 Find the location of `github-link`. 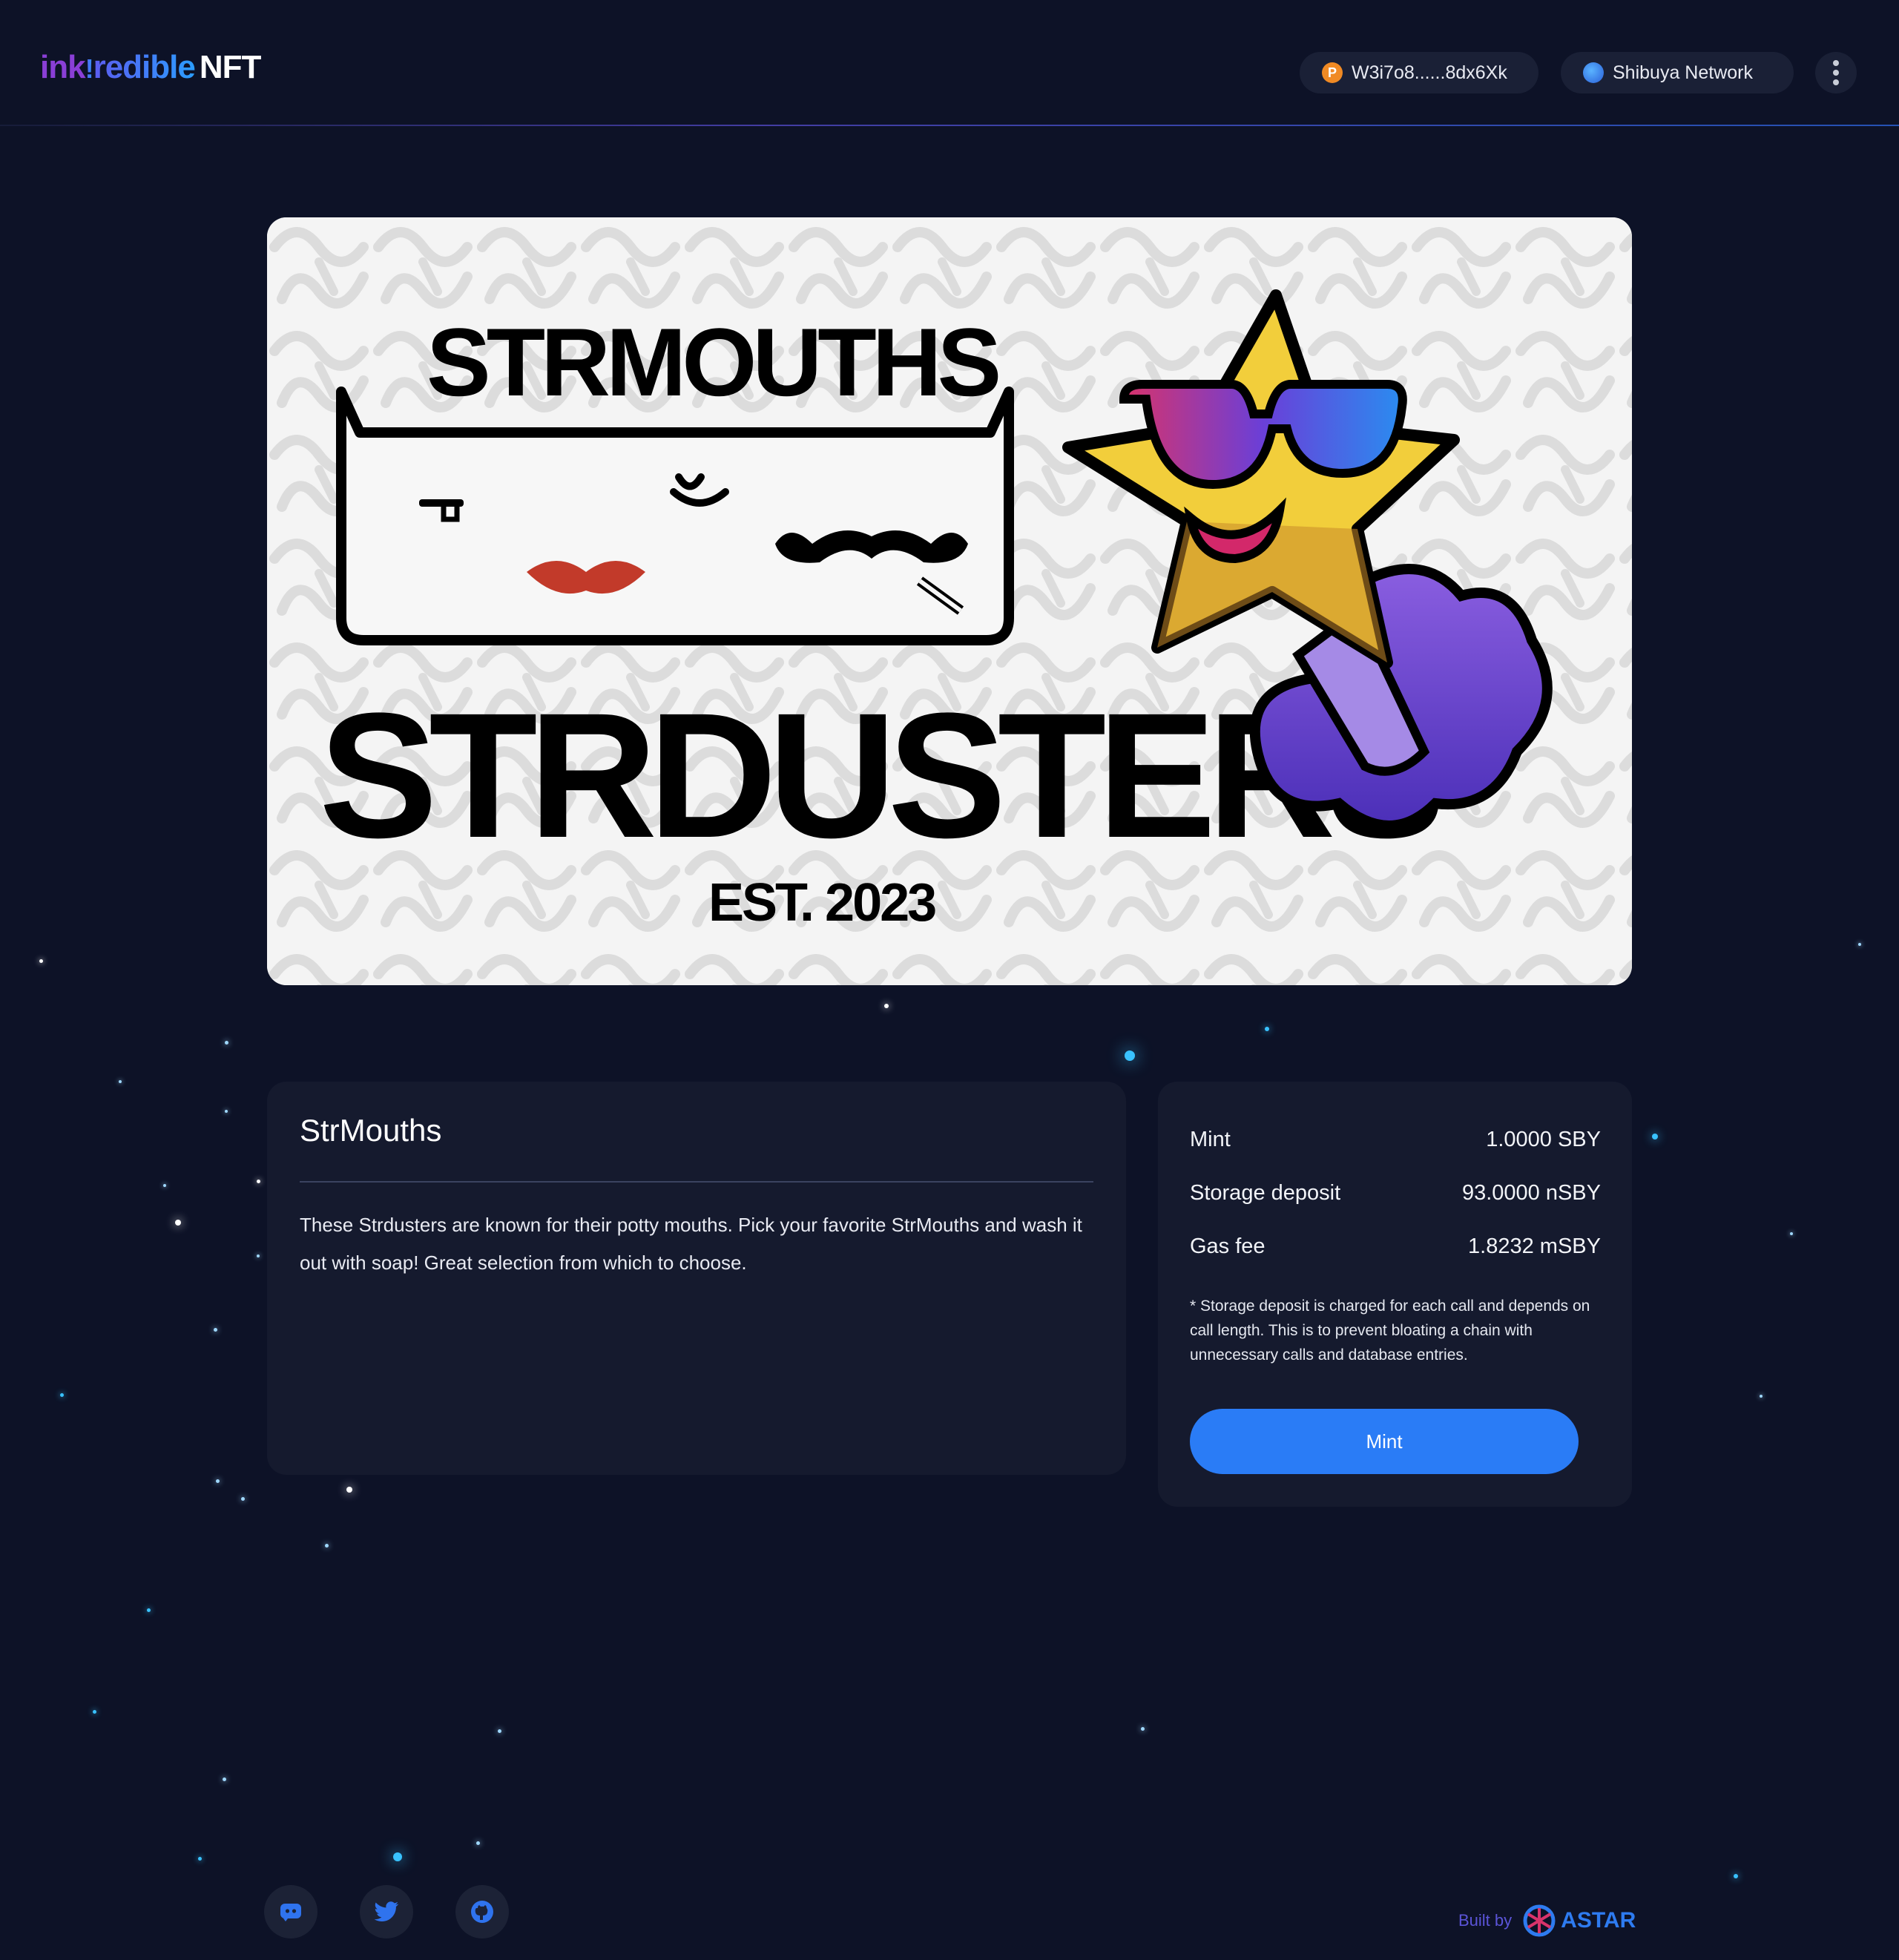

github-link is located at coordinates (482, 1912).